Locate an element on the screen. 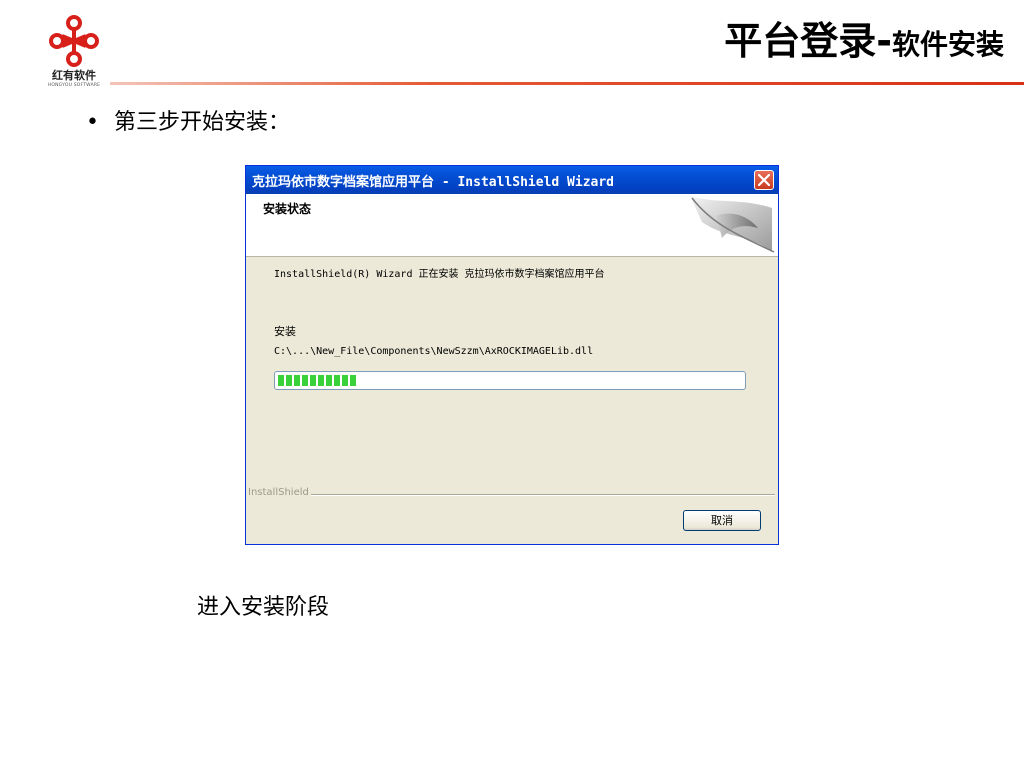 The image size is (1024, 768). footer-divider is located at coordinates (543, 495).